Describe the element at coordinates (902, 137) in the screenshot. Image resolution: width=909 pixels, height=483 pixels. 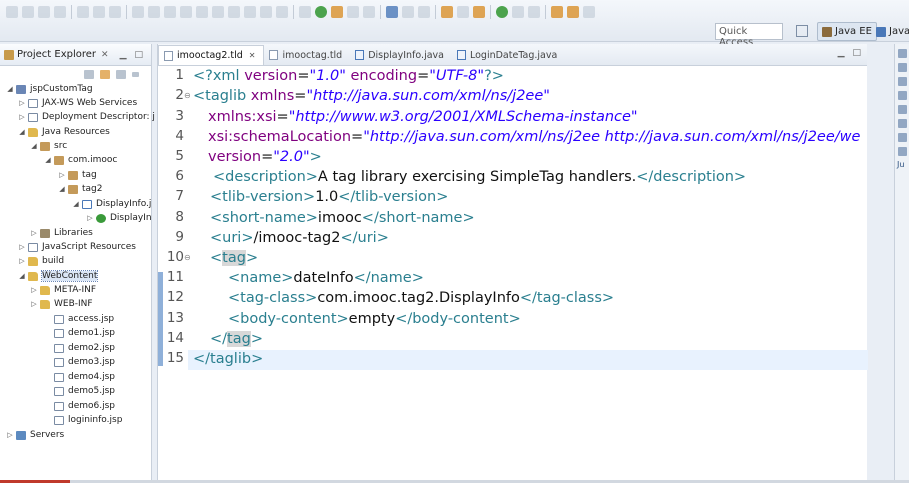
I see `snippets-icon` at that location.